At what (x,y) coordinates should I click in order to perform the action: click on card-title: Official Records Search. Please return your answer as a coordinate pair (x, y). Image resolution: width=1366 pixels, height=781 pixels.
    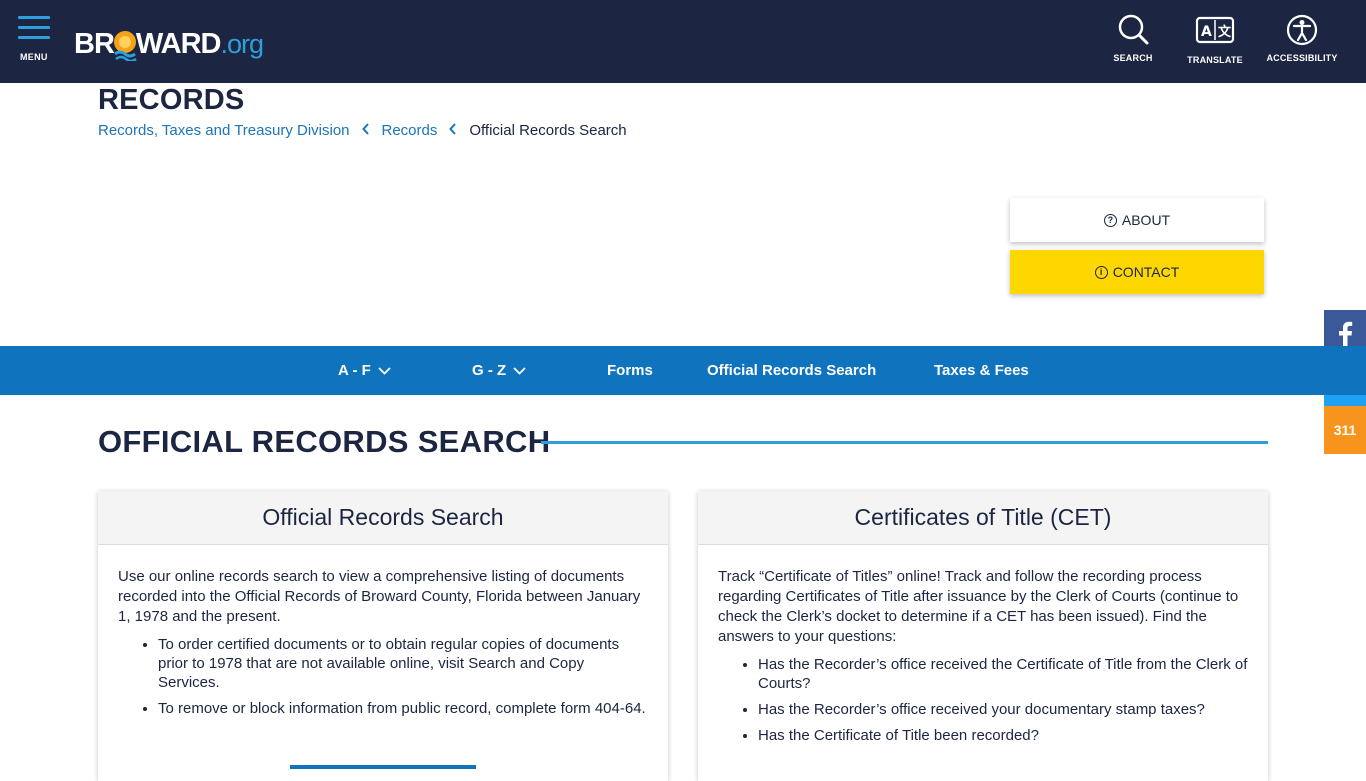
    Looking at the image, I should click on (383, 518).